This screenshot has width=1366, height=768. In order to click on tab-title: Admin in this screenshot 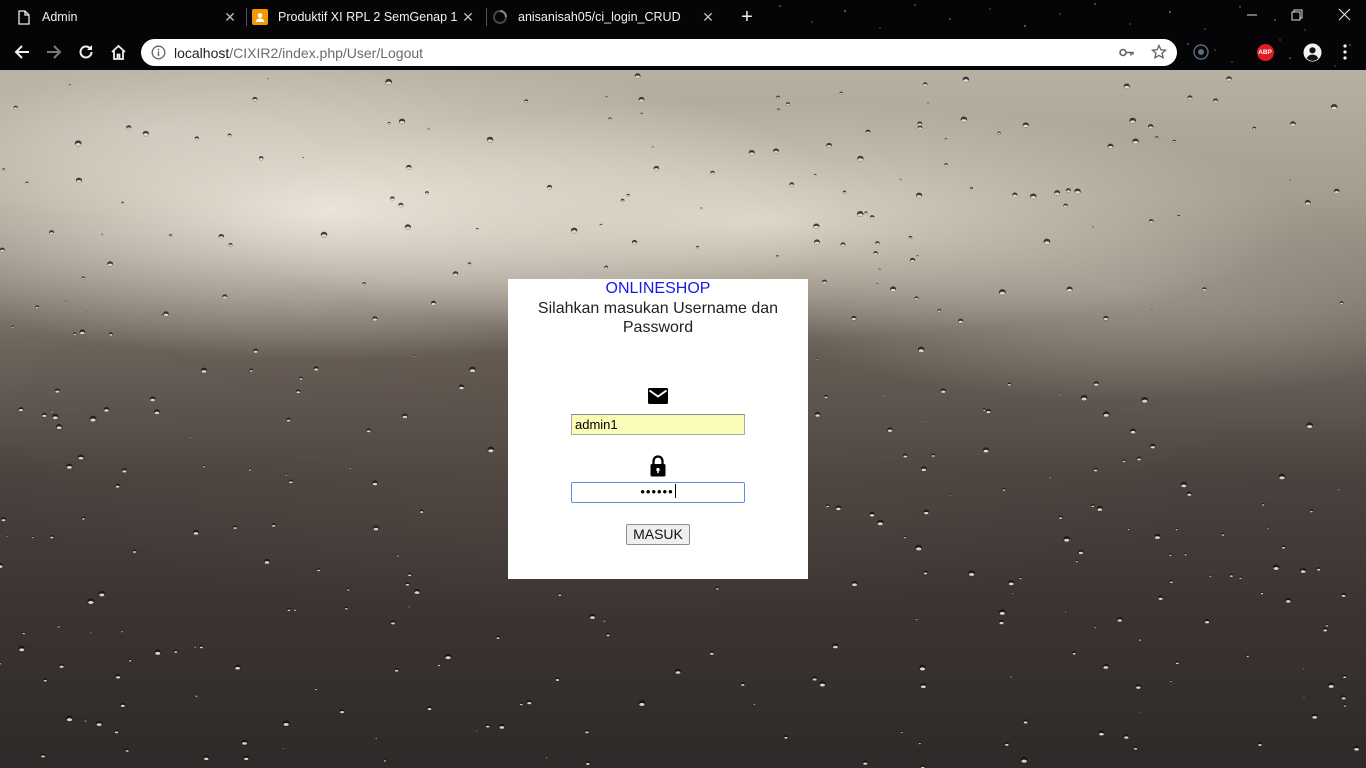, I will do `click(60, 17)`.